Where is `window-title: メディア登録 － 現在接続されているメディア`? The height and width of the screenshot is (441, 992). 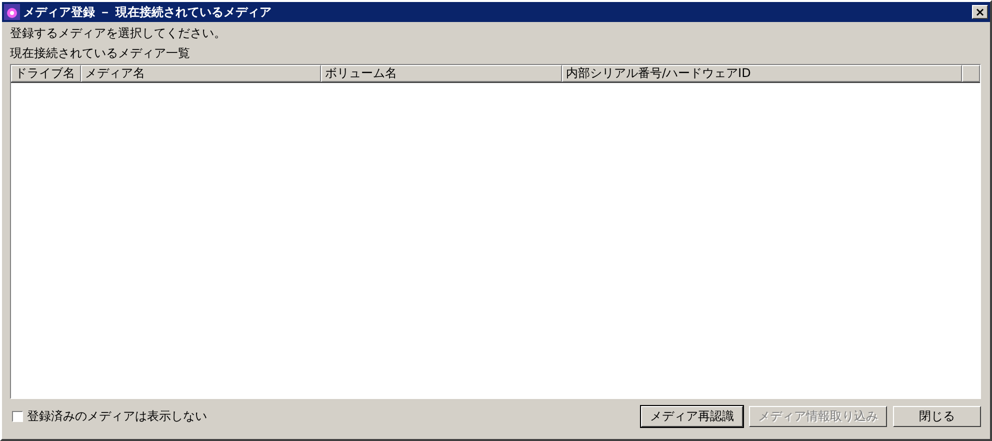 window-title: メディア登録 － 現在接続されているメディア is located at coordinates (147, 12).